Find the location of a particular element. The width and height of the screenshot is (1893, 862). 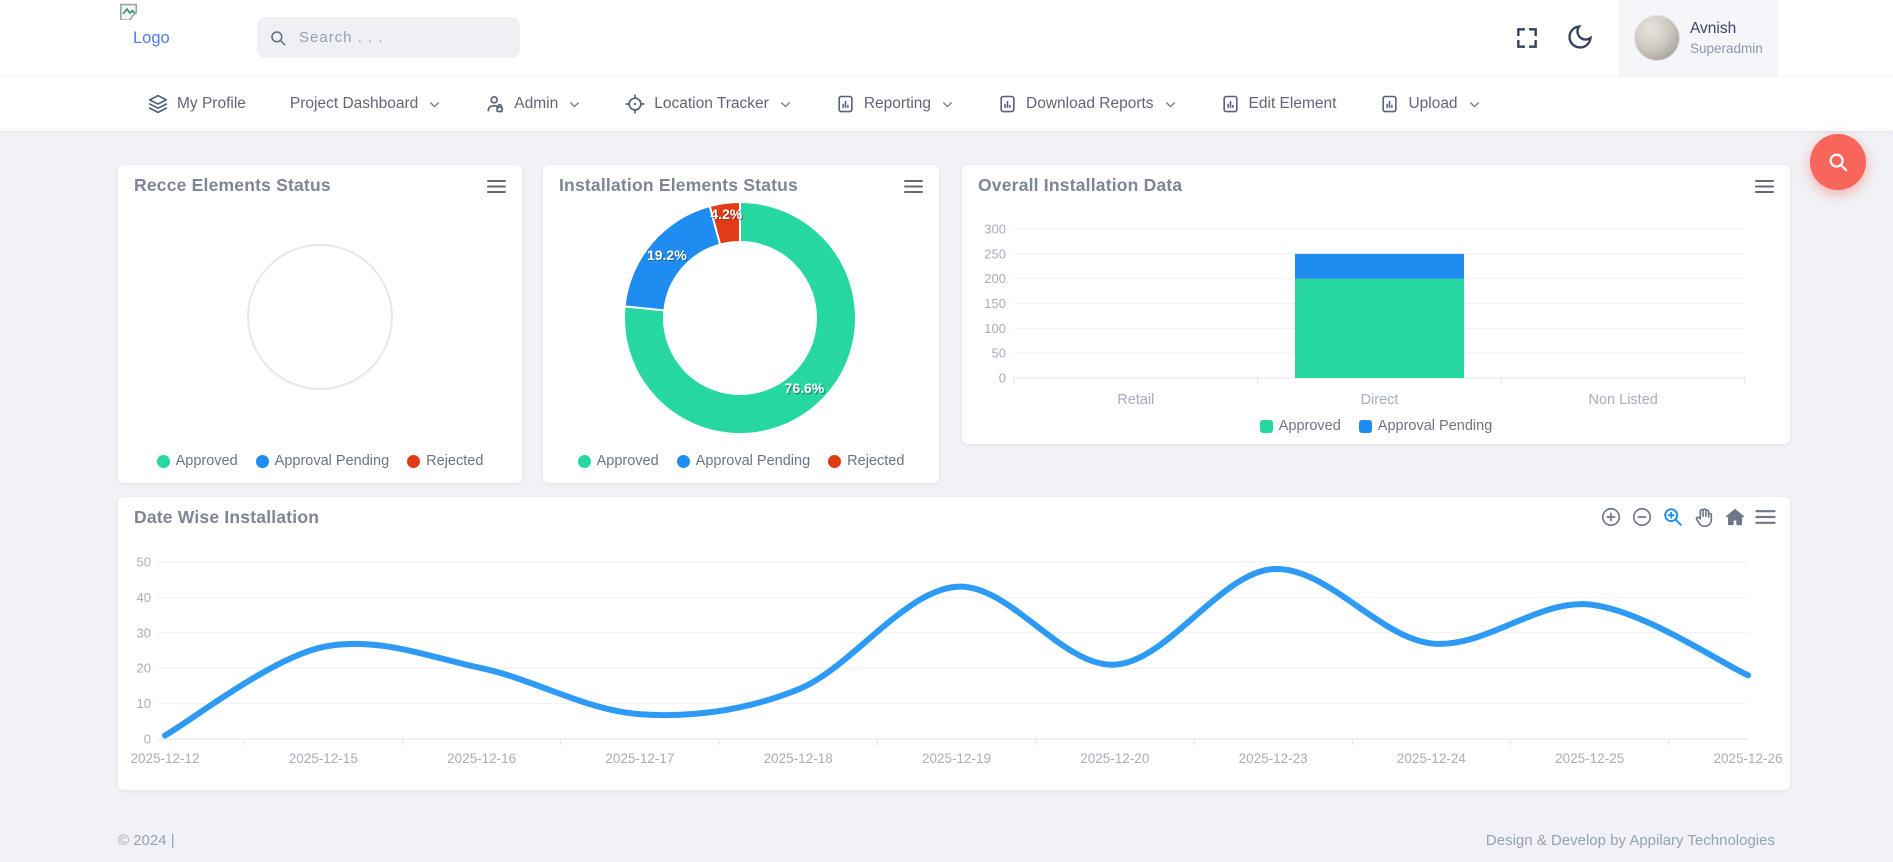

nav-item-location-tracker: Location Tracker is located at coordinates (708, 104).